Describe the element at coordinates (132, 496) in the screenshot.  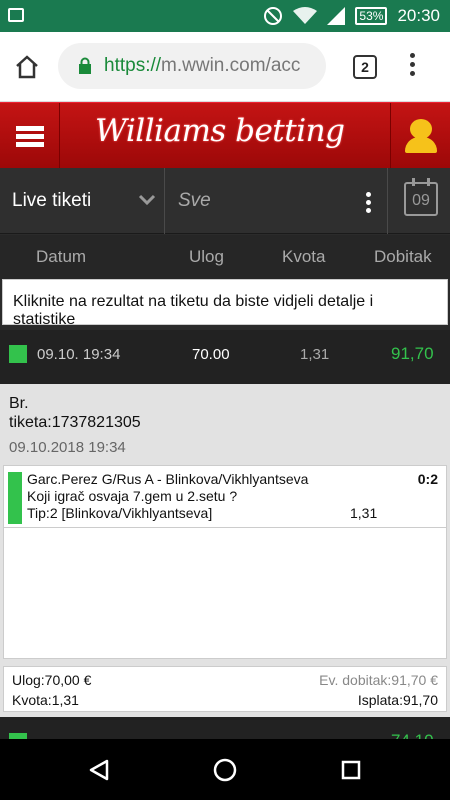
I see `bet-market: Koji igrač osvaja 7.gem u 2.setu ?` at that location.